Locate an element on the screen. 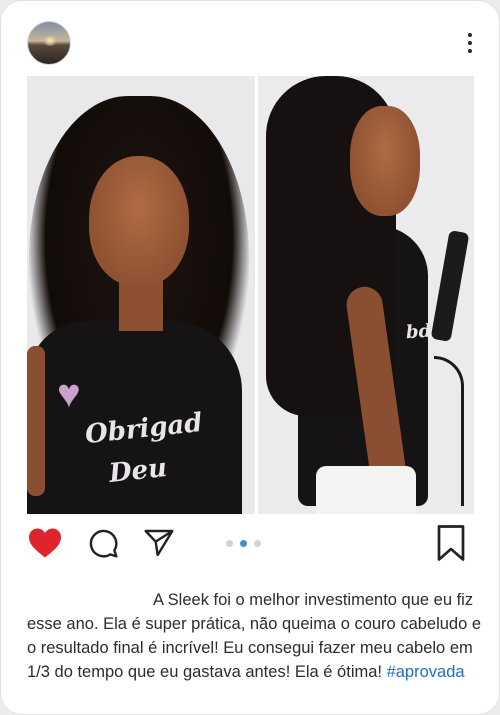 The image size is (500, 715). carousel-dot-active is located at coordinates (243, 543).